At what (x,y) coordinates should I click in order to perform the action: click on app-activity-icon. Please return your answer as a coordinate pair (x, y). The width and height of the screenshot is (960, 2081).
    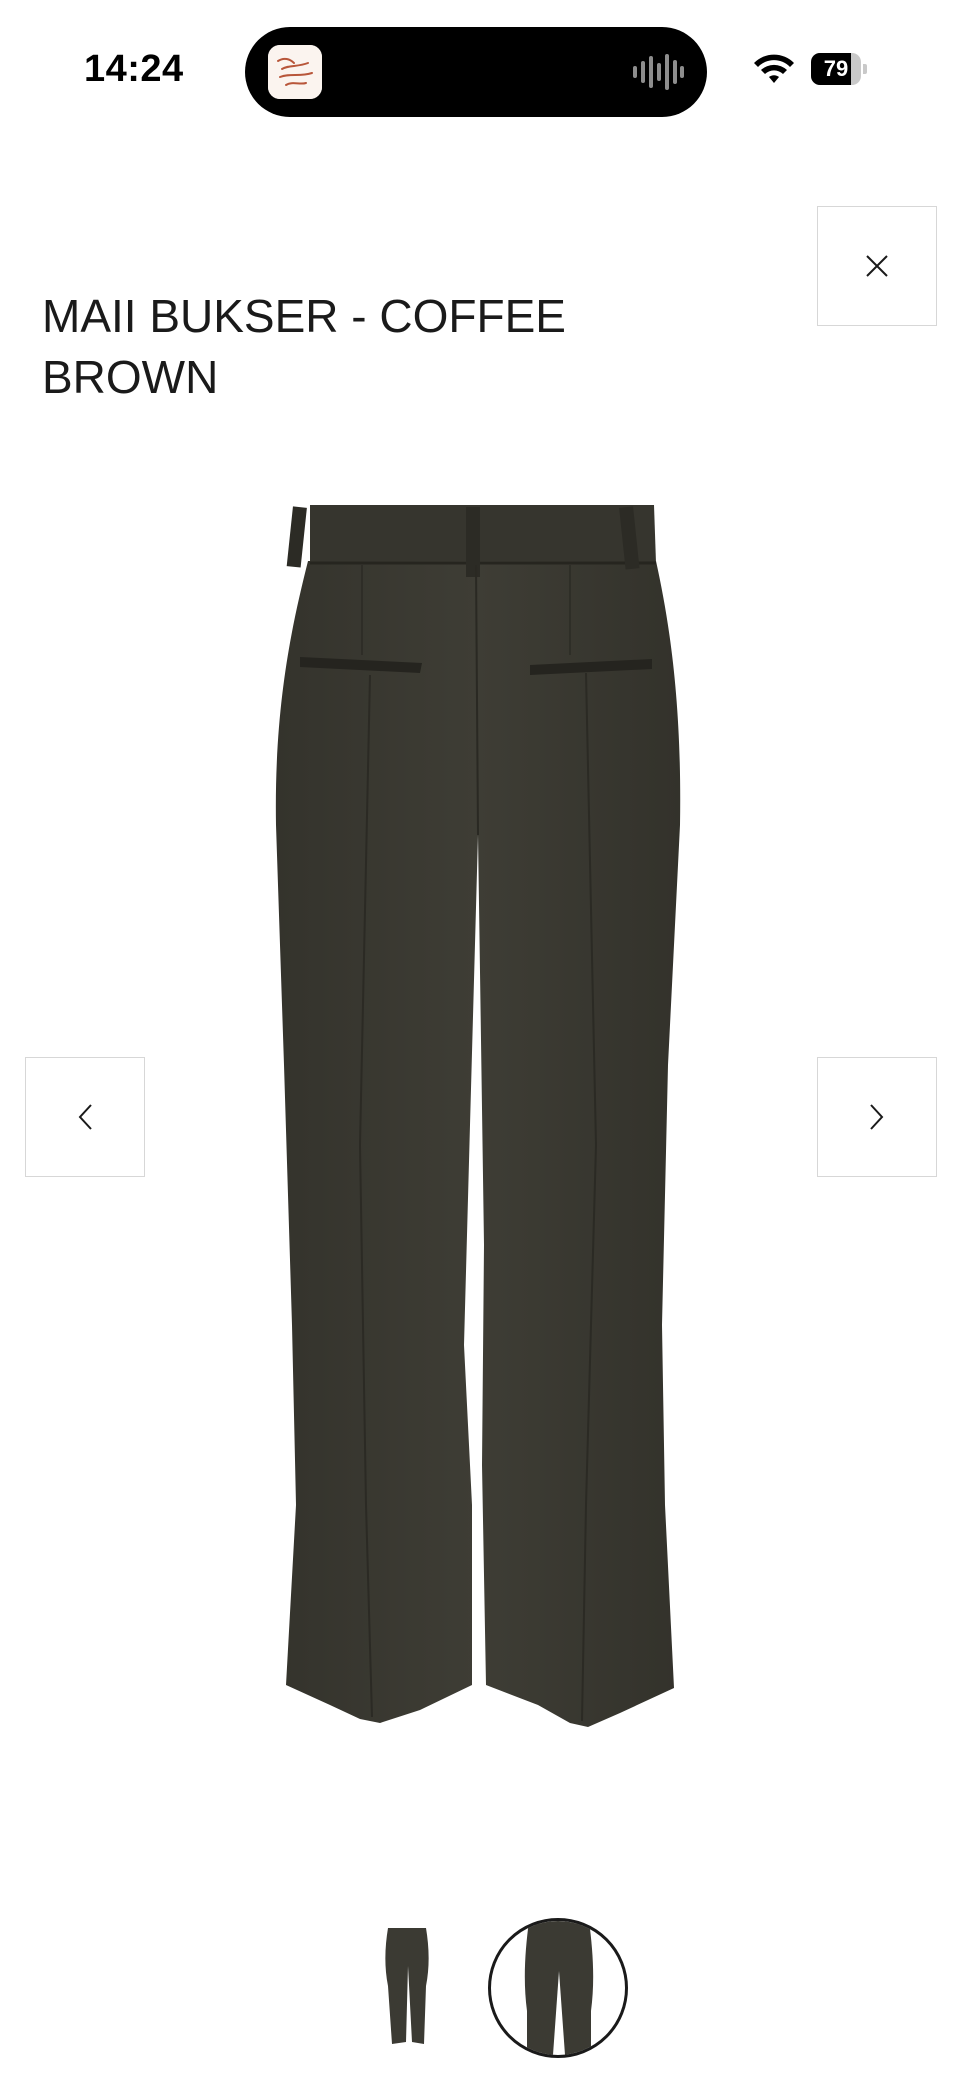
    Looking at the image, I should click on (295, 72).